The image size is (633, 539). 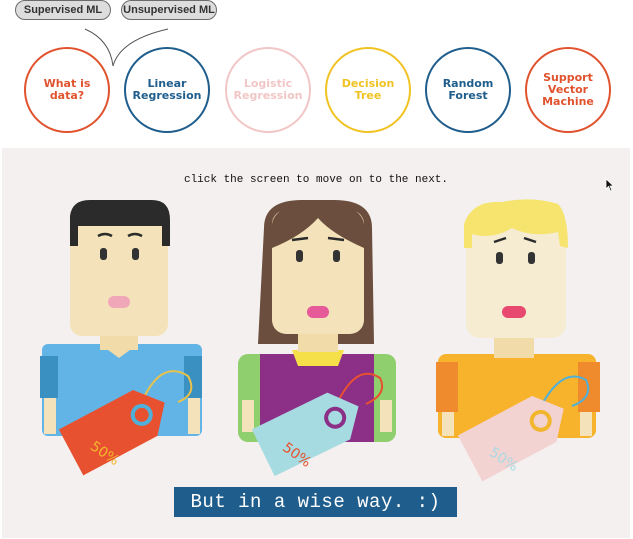 What do you see at coordinates (518, 318) in the screenshot?
I see `character-blonde` at bounding box center [518, 318].